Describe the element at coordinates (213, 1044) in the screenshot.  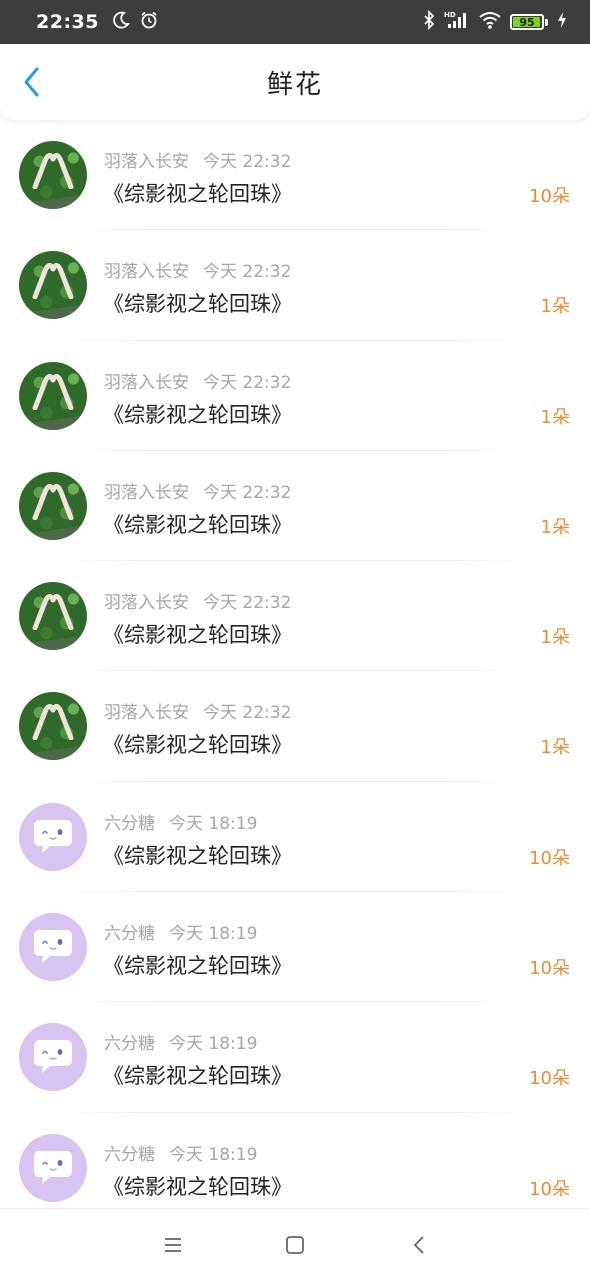
I see `item-time: 今天 18:19` at that location.